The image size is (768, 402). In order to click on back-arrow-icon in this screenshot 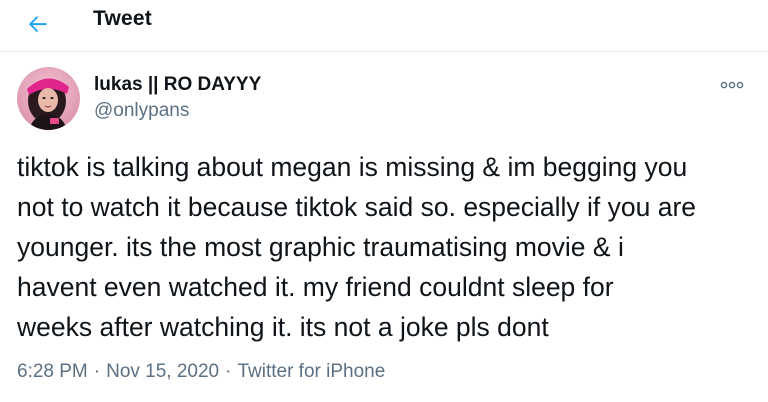, I will do `click(37, 24)`.